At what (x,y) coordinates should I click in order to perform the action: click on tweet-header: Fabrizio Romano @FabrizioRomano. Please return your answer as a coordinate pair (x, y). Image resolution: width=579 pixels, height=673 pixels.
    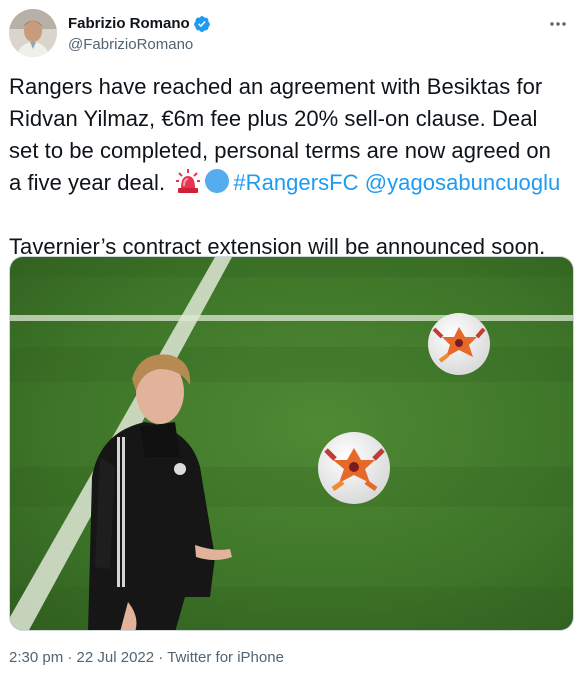
    Looking at the image, I should click on (289, 34).